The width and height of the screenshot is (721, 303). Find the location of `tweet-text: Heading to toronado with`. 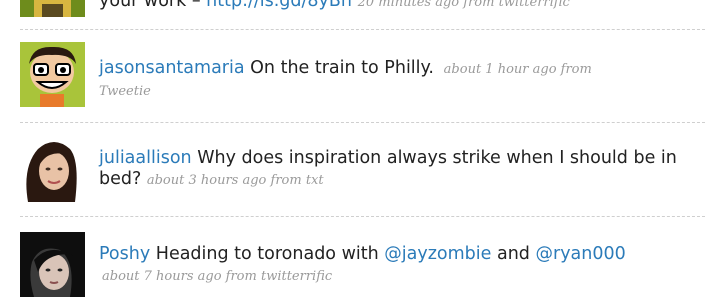

tweet-text: Heading to toronado with is located at coordinates (267, 254).